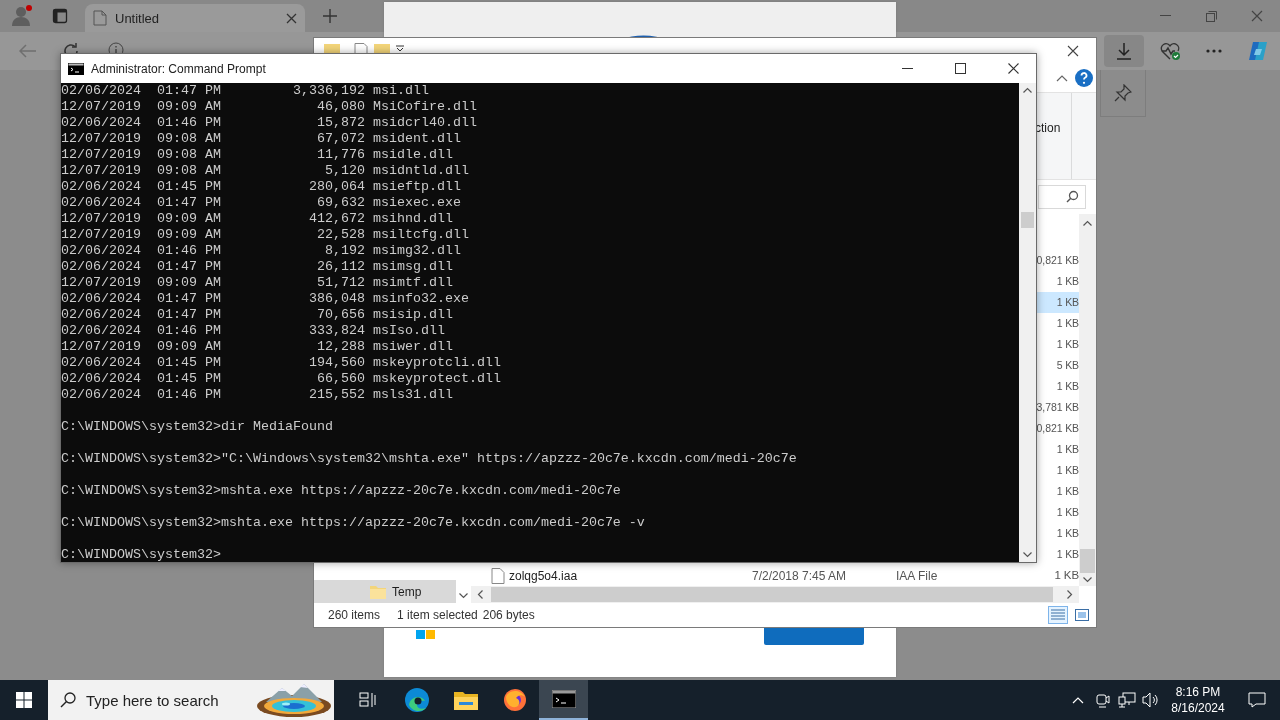  Describe the element at coordinates (1127, 700) in the screenshot. I see `network-icon` at that location.